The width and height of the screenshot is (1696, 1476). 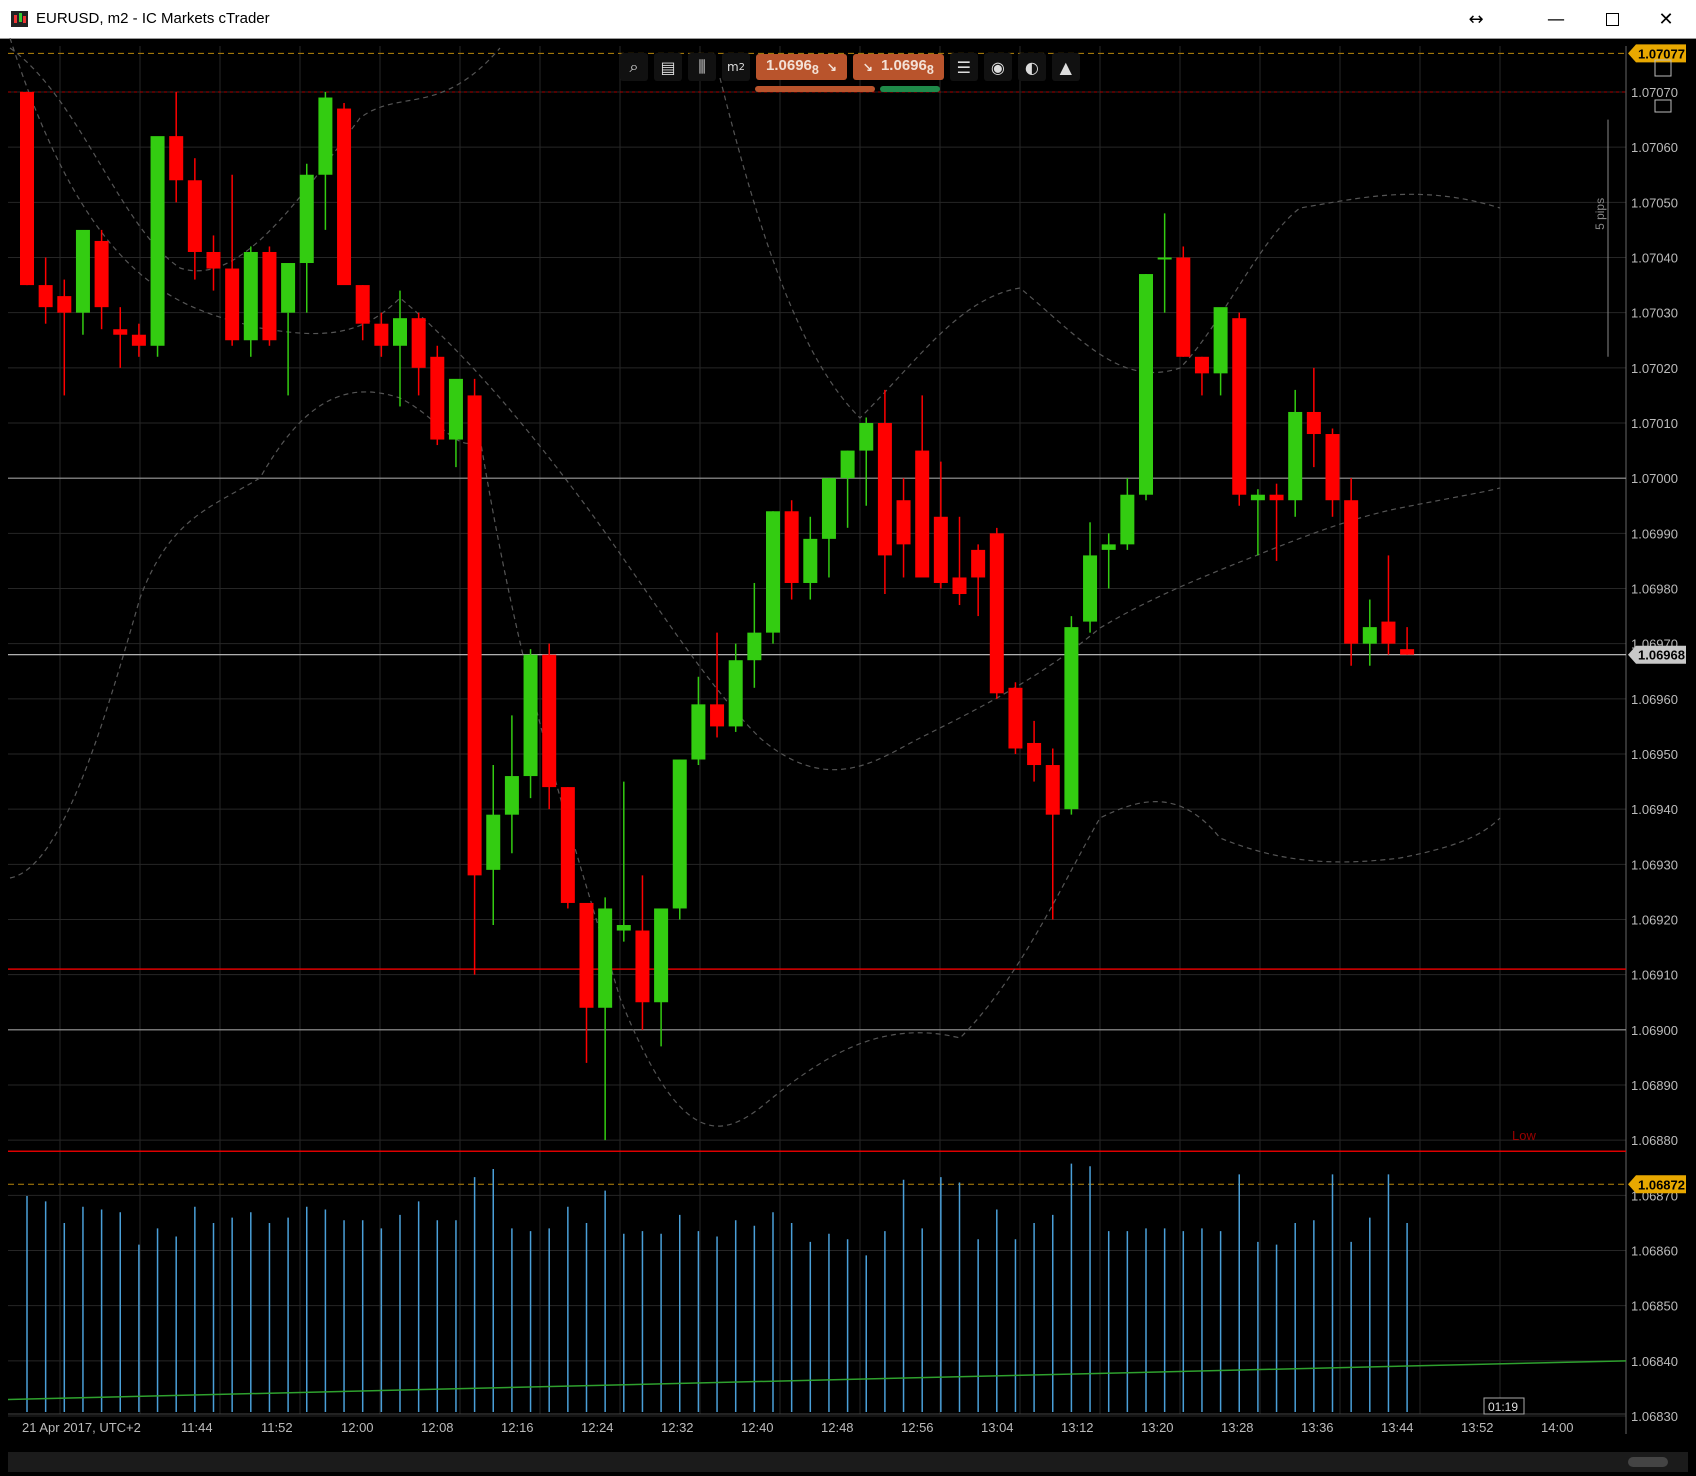 I want to click on y-tick-label: 1.06880, so click(x=1654, y=1140).